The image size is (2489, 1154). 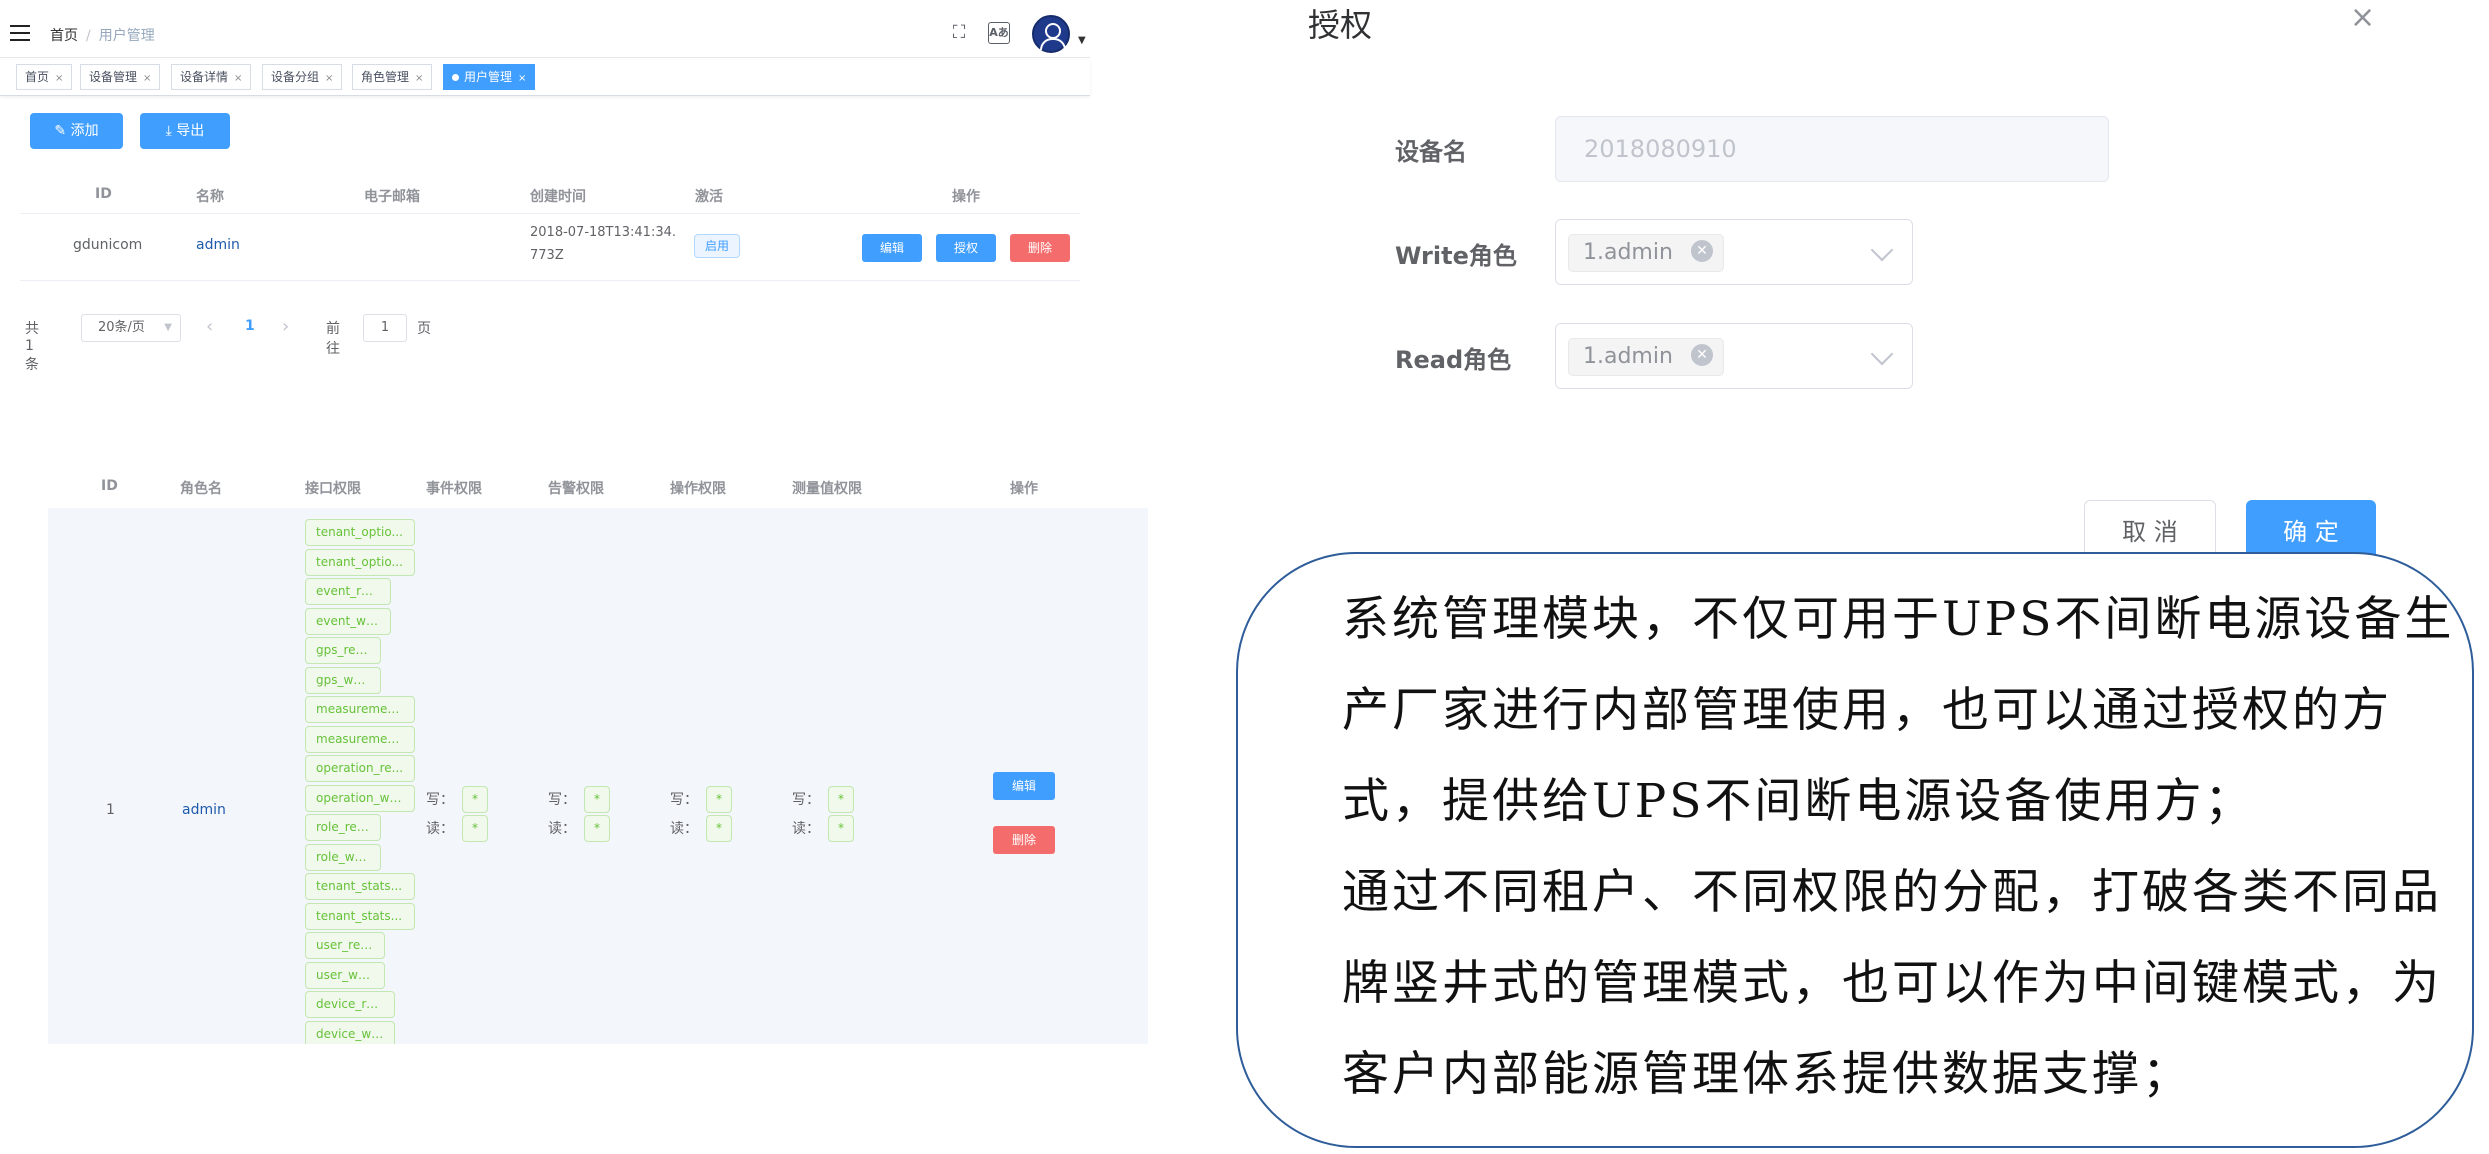 I want to click on add-button: ✎ 添加, so click(x=76, y=131).